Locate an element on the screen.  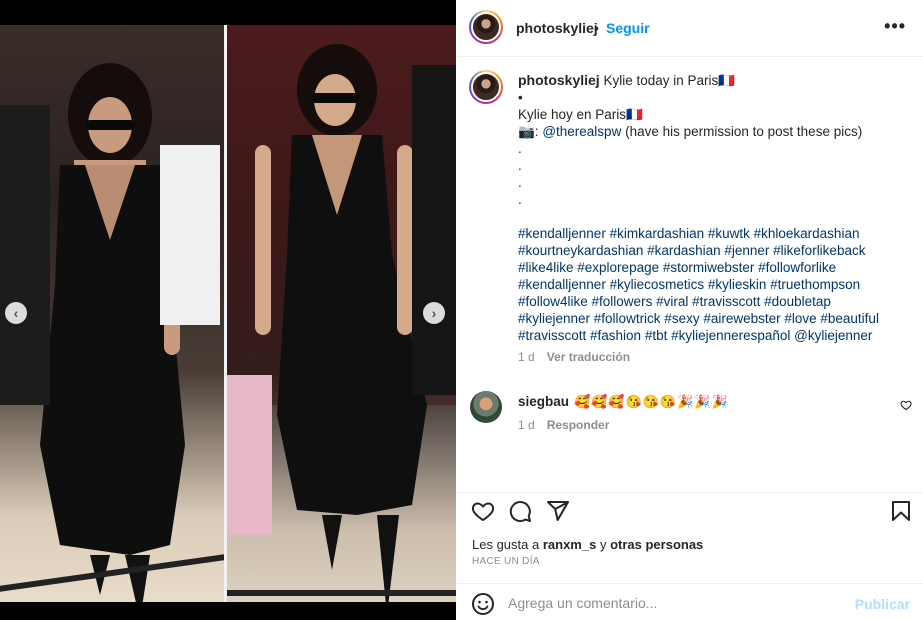
likes-prefix: Les gusta a is located at coordinates (506, 544).